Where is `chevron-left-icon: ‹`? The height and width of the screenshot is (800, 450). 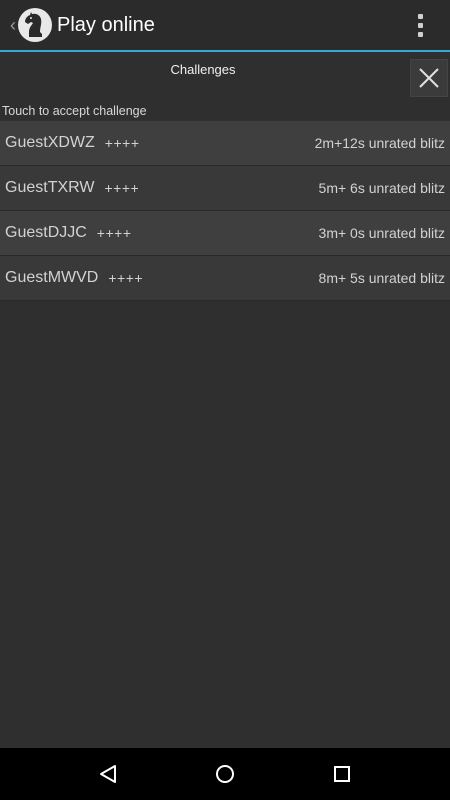 chevron-left-icon: ‹ is located at coordinates (9, 25).